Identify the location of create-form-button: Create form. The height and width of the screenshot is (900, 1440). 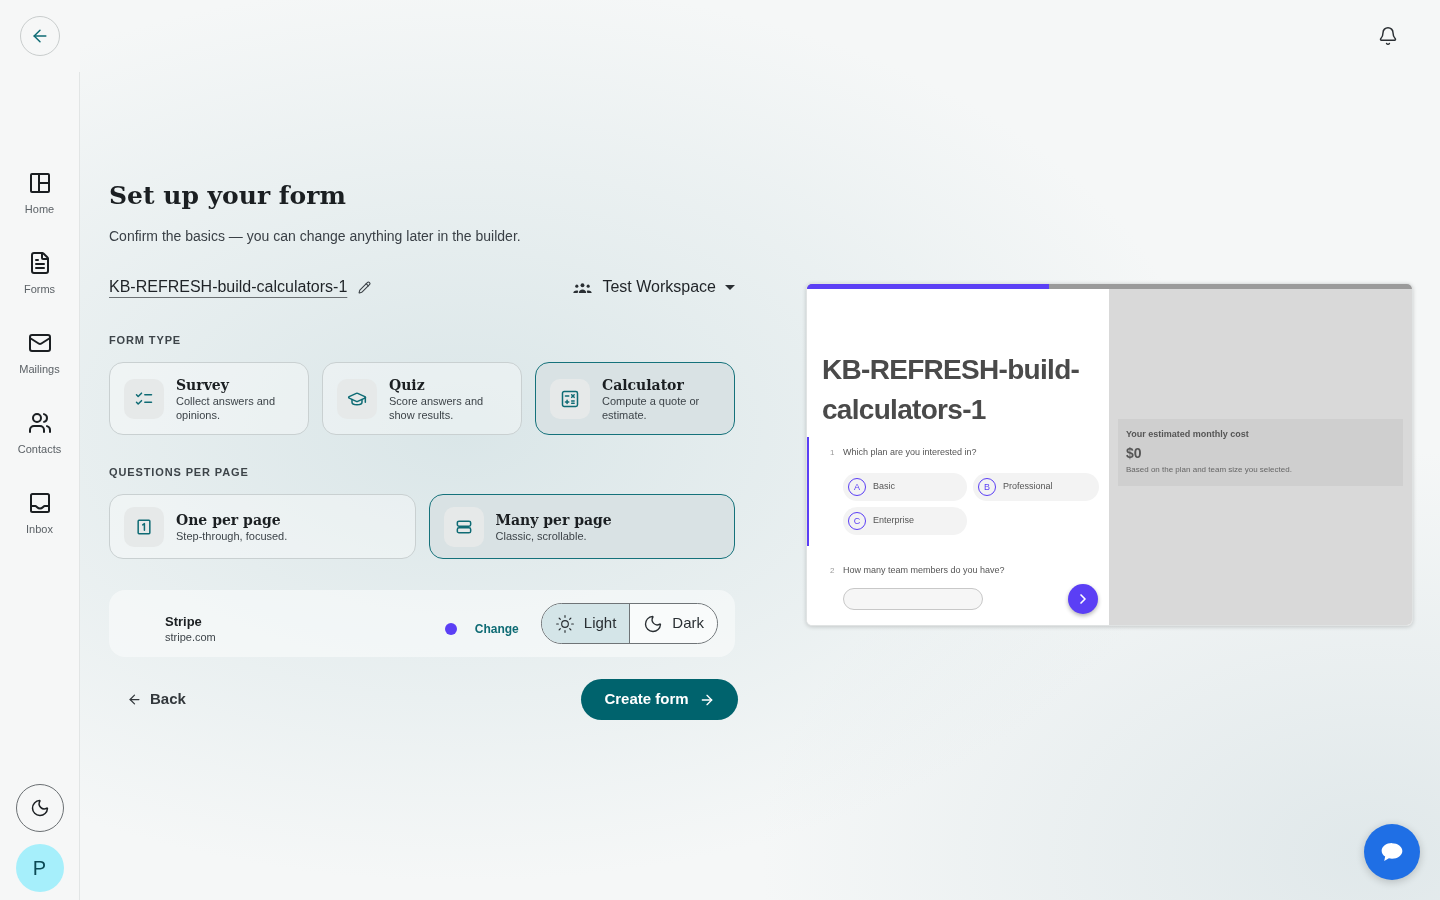
(659, 699).